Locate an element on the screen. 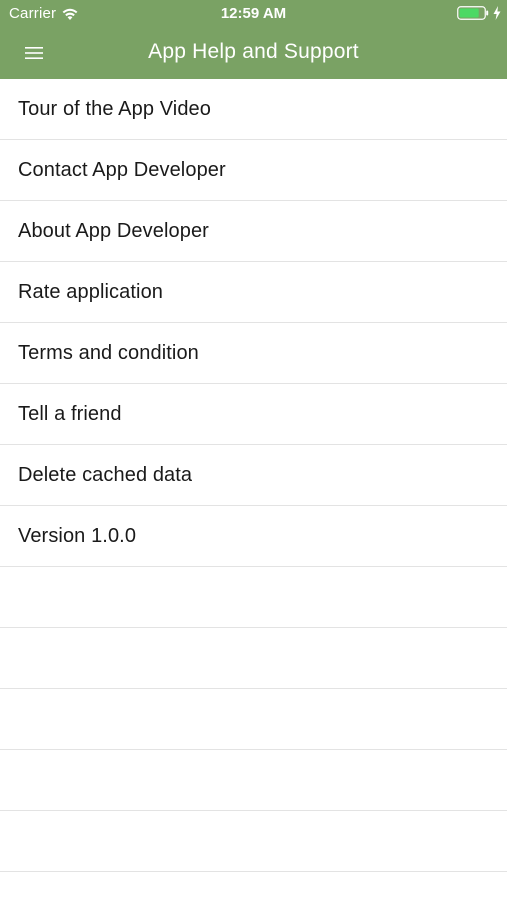  menu-item-tell-friend: Tell a friend is located at coordinates (253, 414).